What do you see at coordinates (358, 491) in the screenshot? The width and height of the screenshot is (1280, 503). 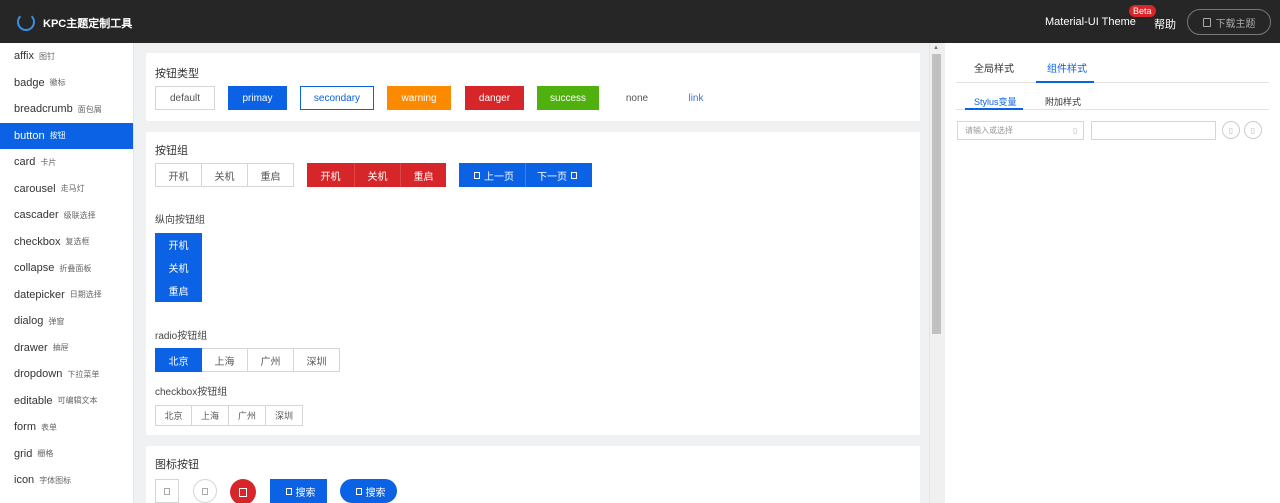 I see `search-icon` at bounding box center [358, 491].